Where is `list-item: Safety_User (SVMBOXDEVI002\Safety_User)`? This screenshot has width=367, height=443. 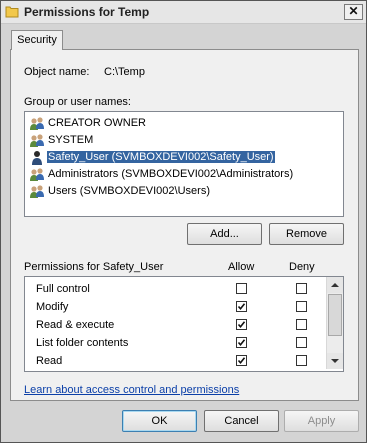 list-item: Safety_User (SVMBOXDEVI002\Safety_User) is located at coordinates (183, 157).